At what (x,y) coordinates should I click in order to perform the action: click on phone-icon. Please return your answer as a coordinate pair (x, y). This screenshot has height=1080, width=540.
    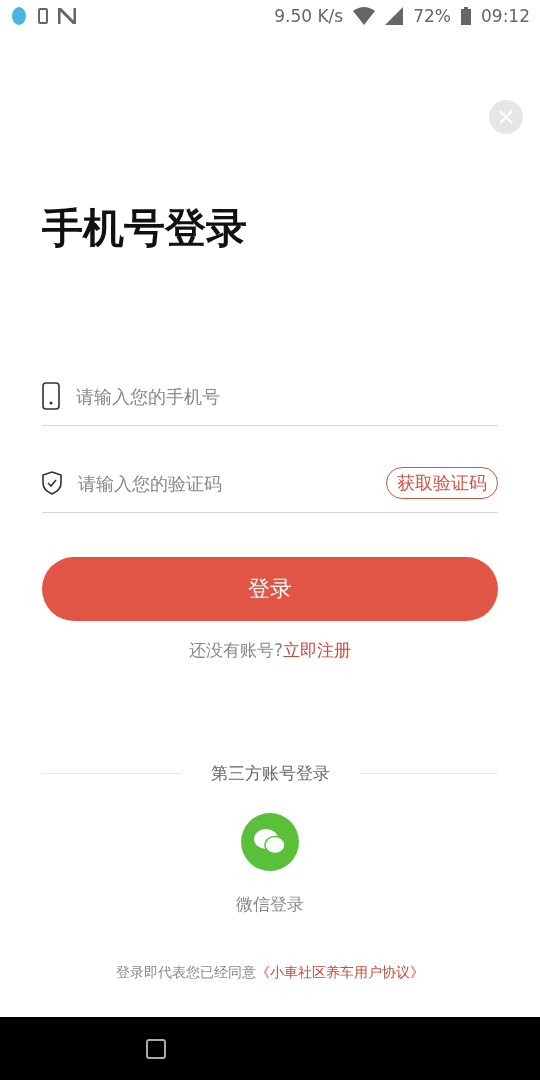
    Looking at the image, I should click on (51, 396).